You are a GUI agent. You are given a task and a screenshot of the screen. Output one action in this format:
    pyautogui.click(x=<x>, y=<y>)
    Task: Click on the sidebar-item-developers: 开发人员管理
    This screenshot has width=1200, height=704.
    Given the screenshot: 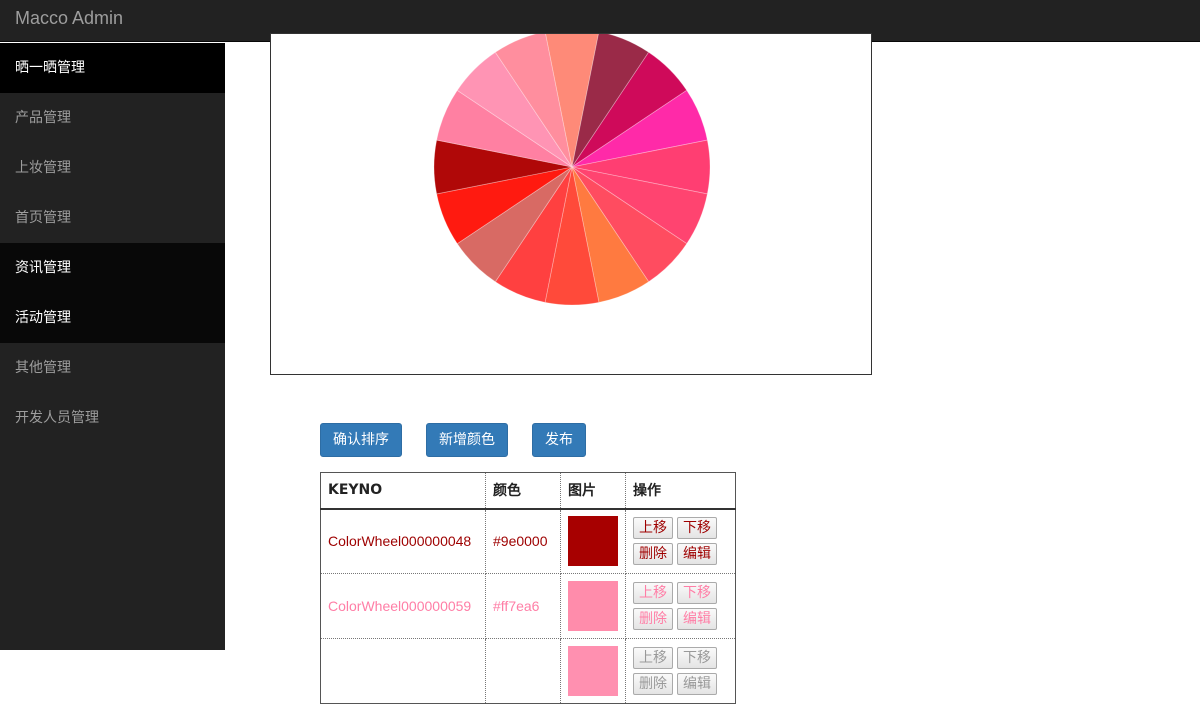 What is the action you would take?
    pyautogui.click(x=112, y=418)
    